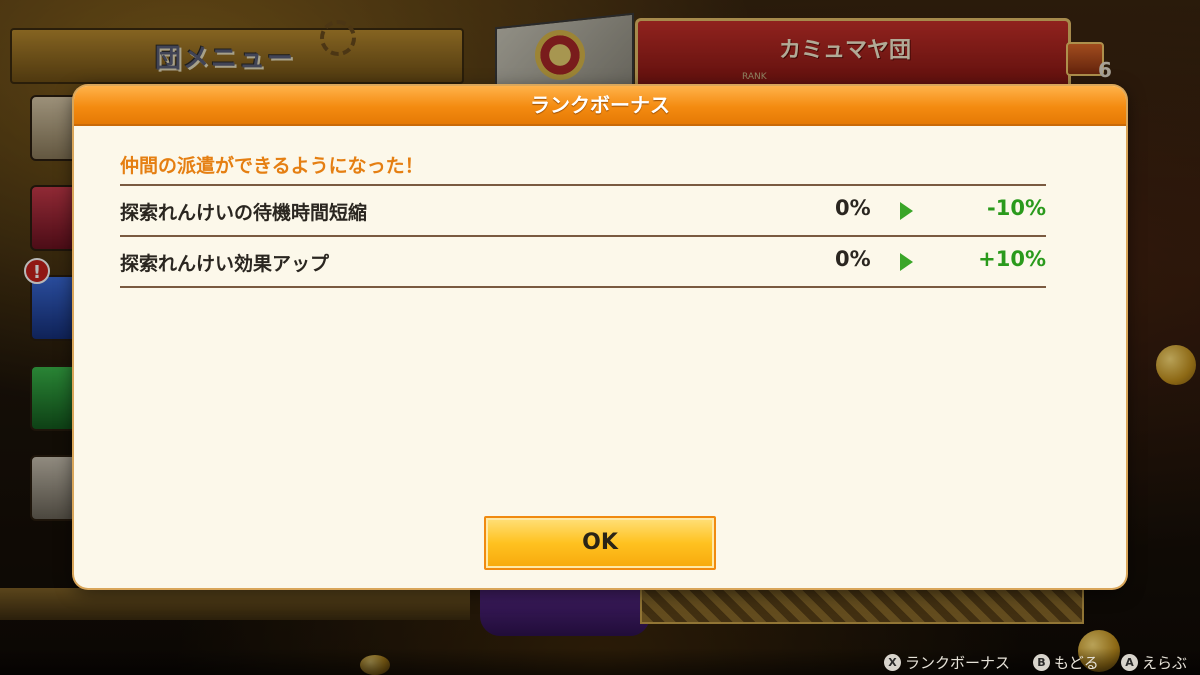  Describe the element at coordinates (892, 662) in the screenshot. I see `x-button-icon: X` at that location.